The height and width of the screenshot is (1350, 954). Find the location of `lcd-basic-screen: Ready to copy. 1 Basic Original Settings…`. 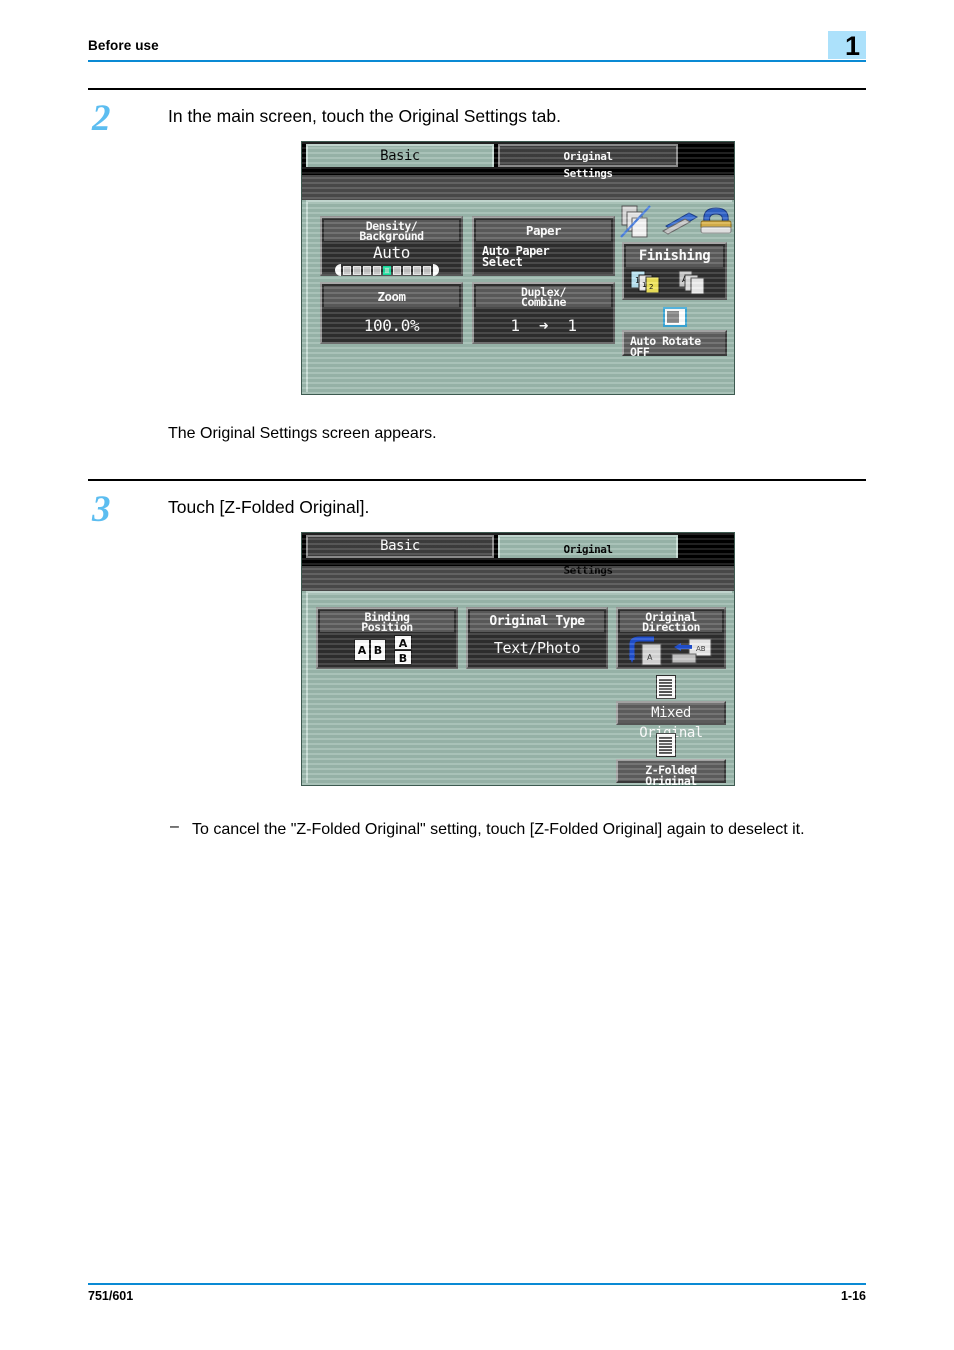

lcd-basic-screen: Ready to copy. 1 Basic Original Settings… is located at coordinates (518, 268).